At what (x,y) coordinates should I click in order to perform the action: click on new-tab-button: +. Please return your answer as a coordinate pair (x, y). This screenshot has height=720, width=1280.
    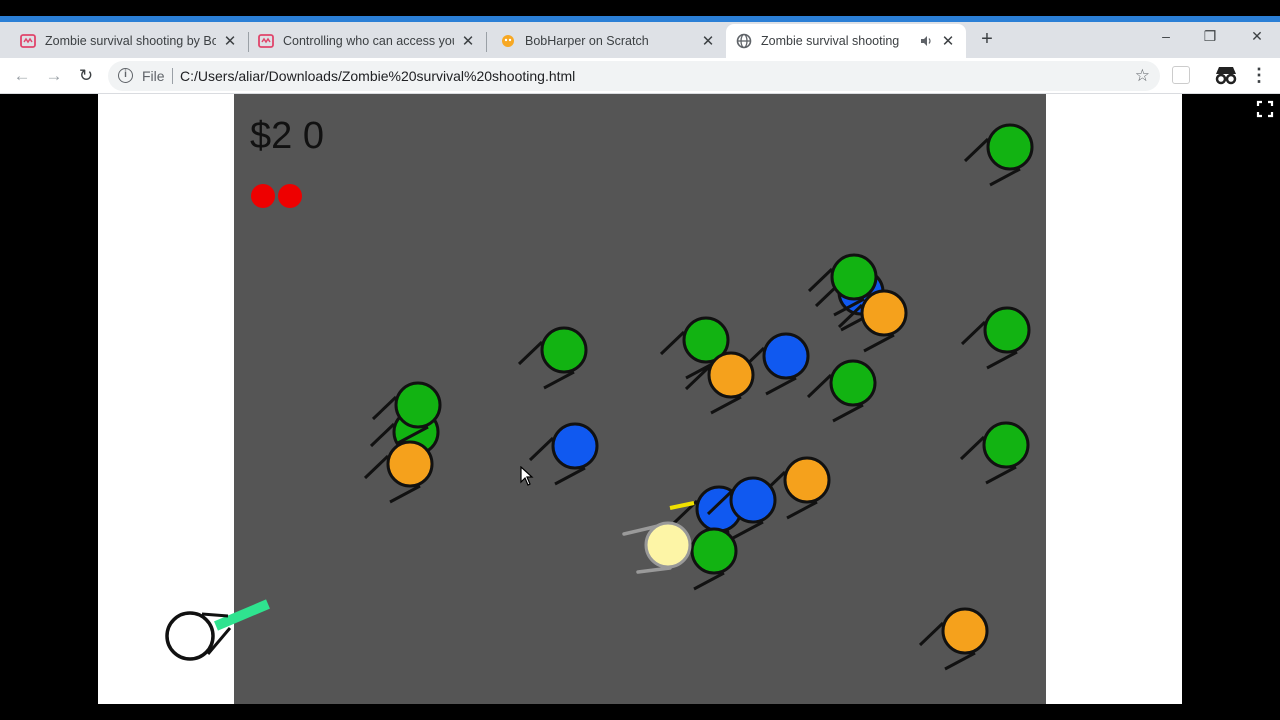
    Looking at the image, I should click on (987, 40).